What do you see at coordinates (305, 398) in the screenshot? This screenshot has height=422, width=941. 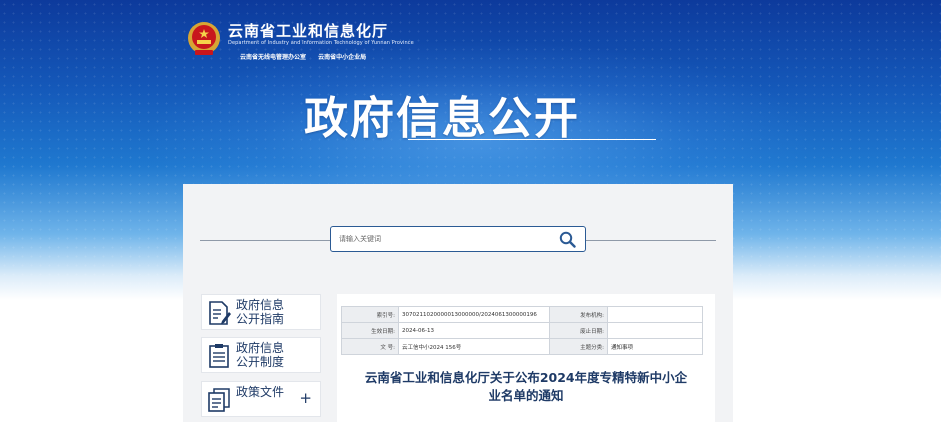 I see `expand-plus-icon: +` at bounding box center [305, 398].